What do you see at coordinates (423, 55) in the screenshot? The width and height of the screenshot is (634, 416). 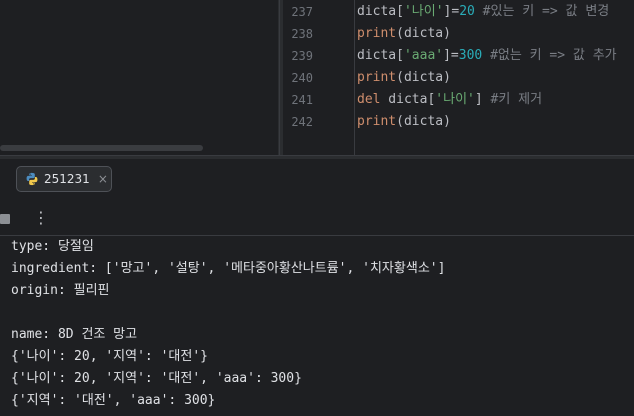 I see `code-token: 'aaa'` at bounding box center [423, 55].